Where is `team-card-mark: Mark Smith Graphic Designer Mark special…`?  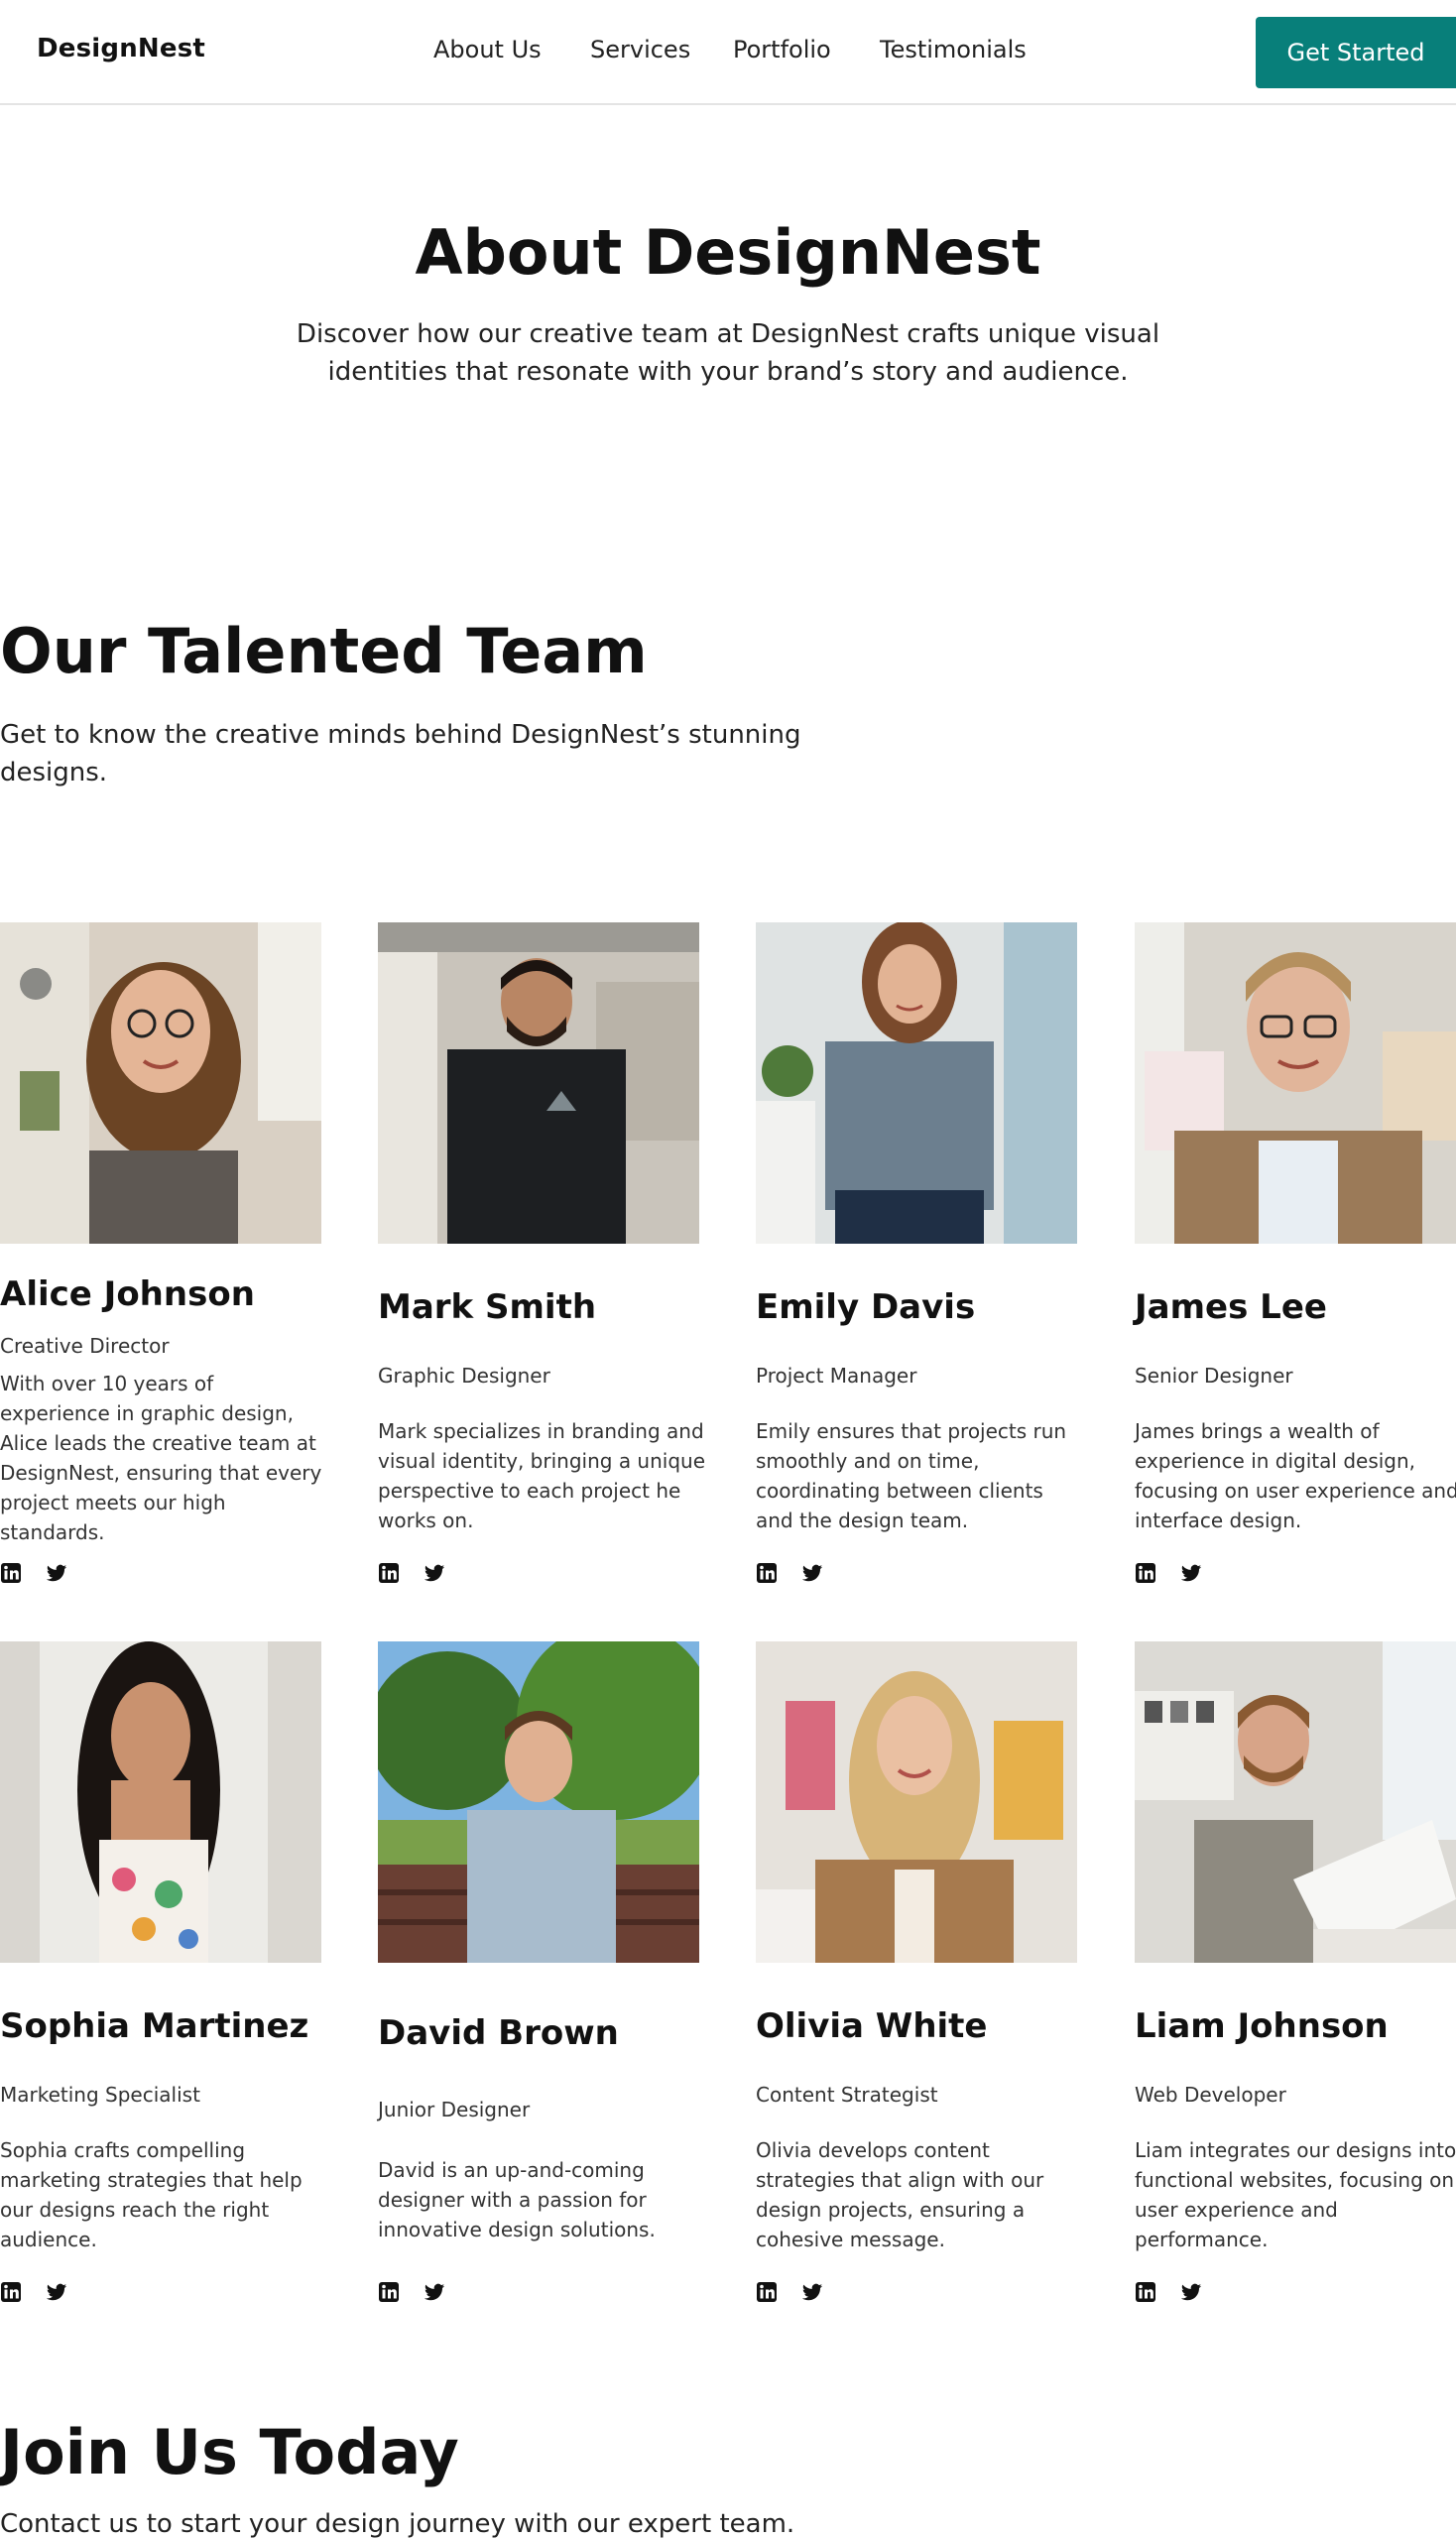 team-card-mark: Mark Smith Graphic Designer Mark special… is located at coordinates (541, 1253).